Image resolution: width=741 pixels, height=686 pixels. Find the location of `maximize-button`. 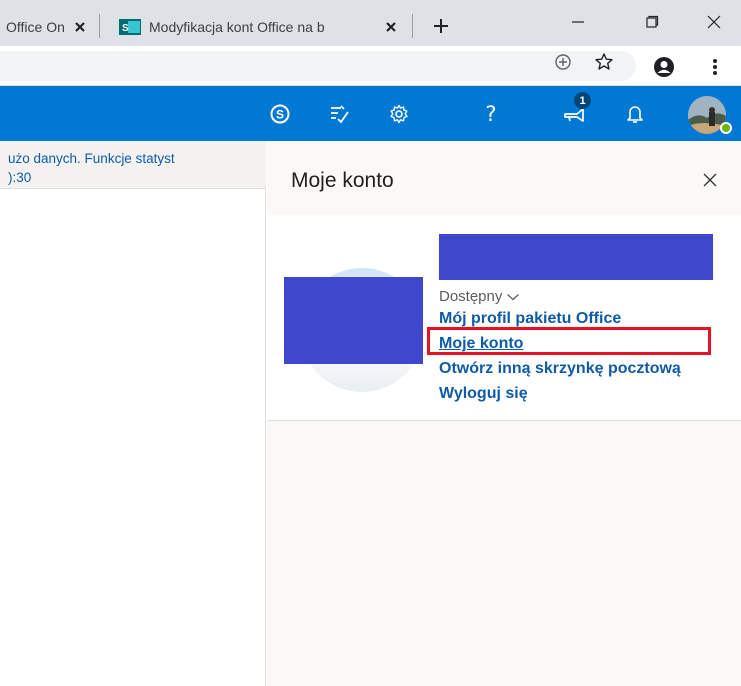

maximize-button is located at coordinates (652, 22).